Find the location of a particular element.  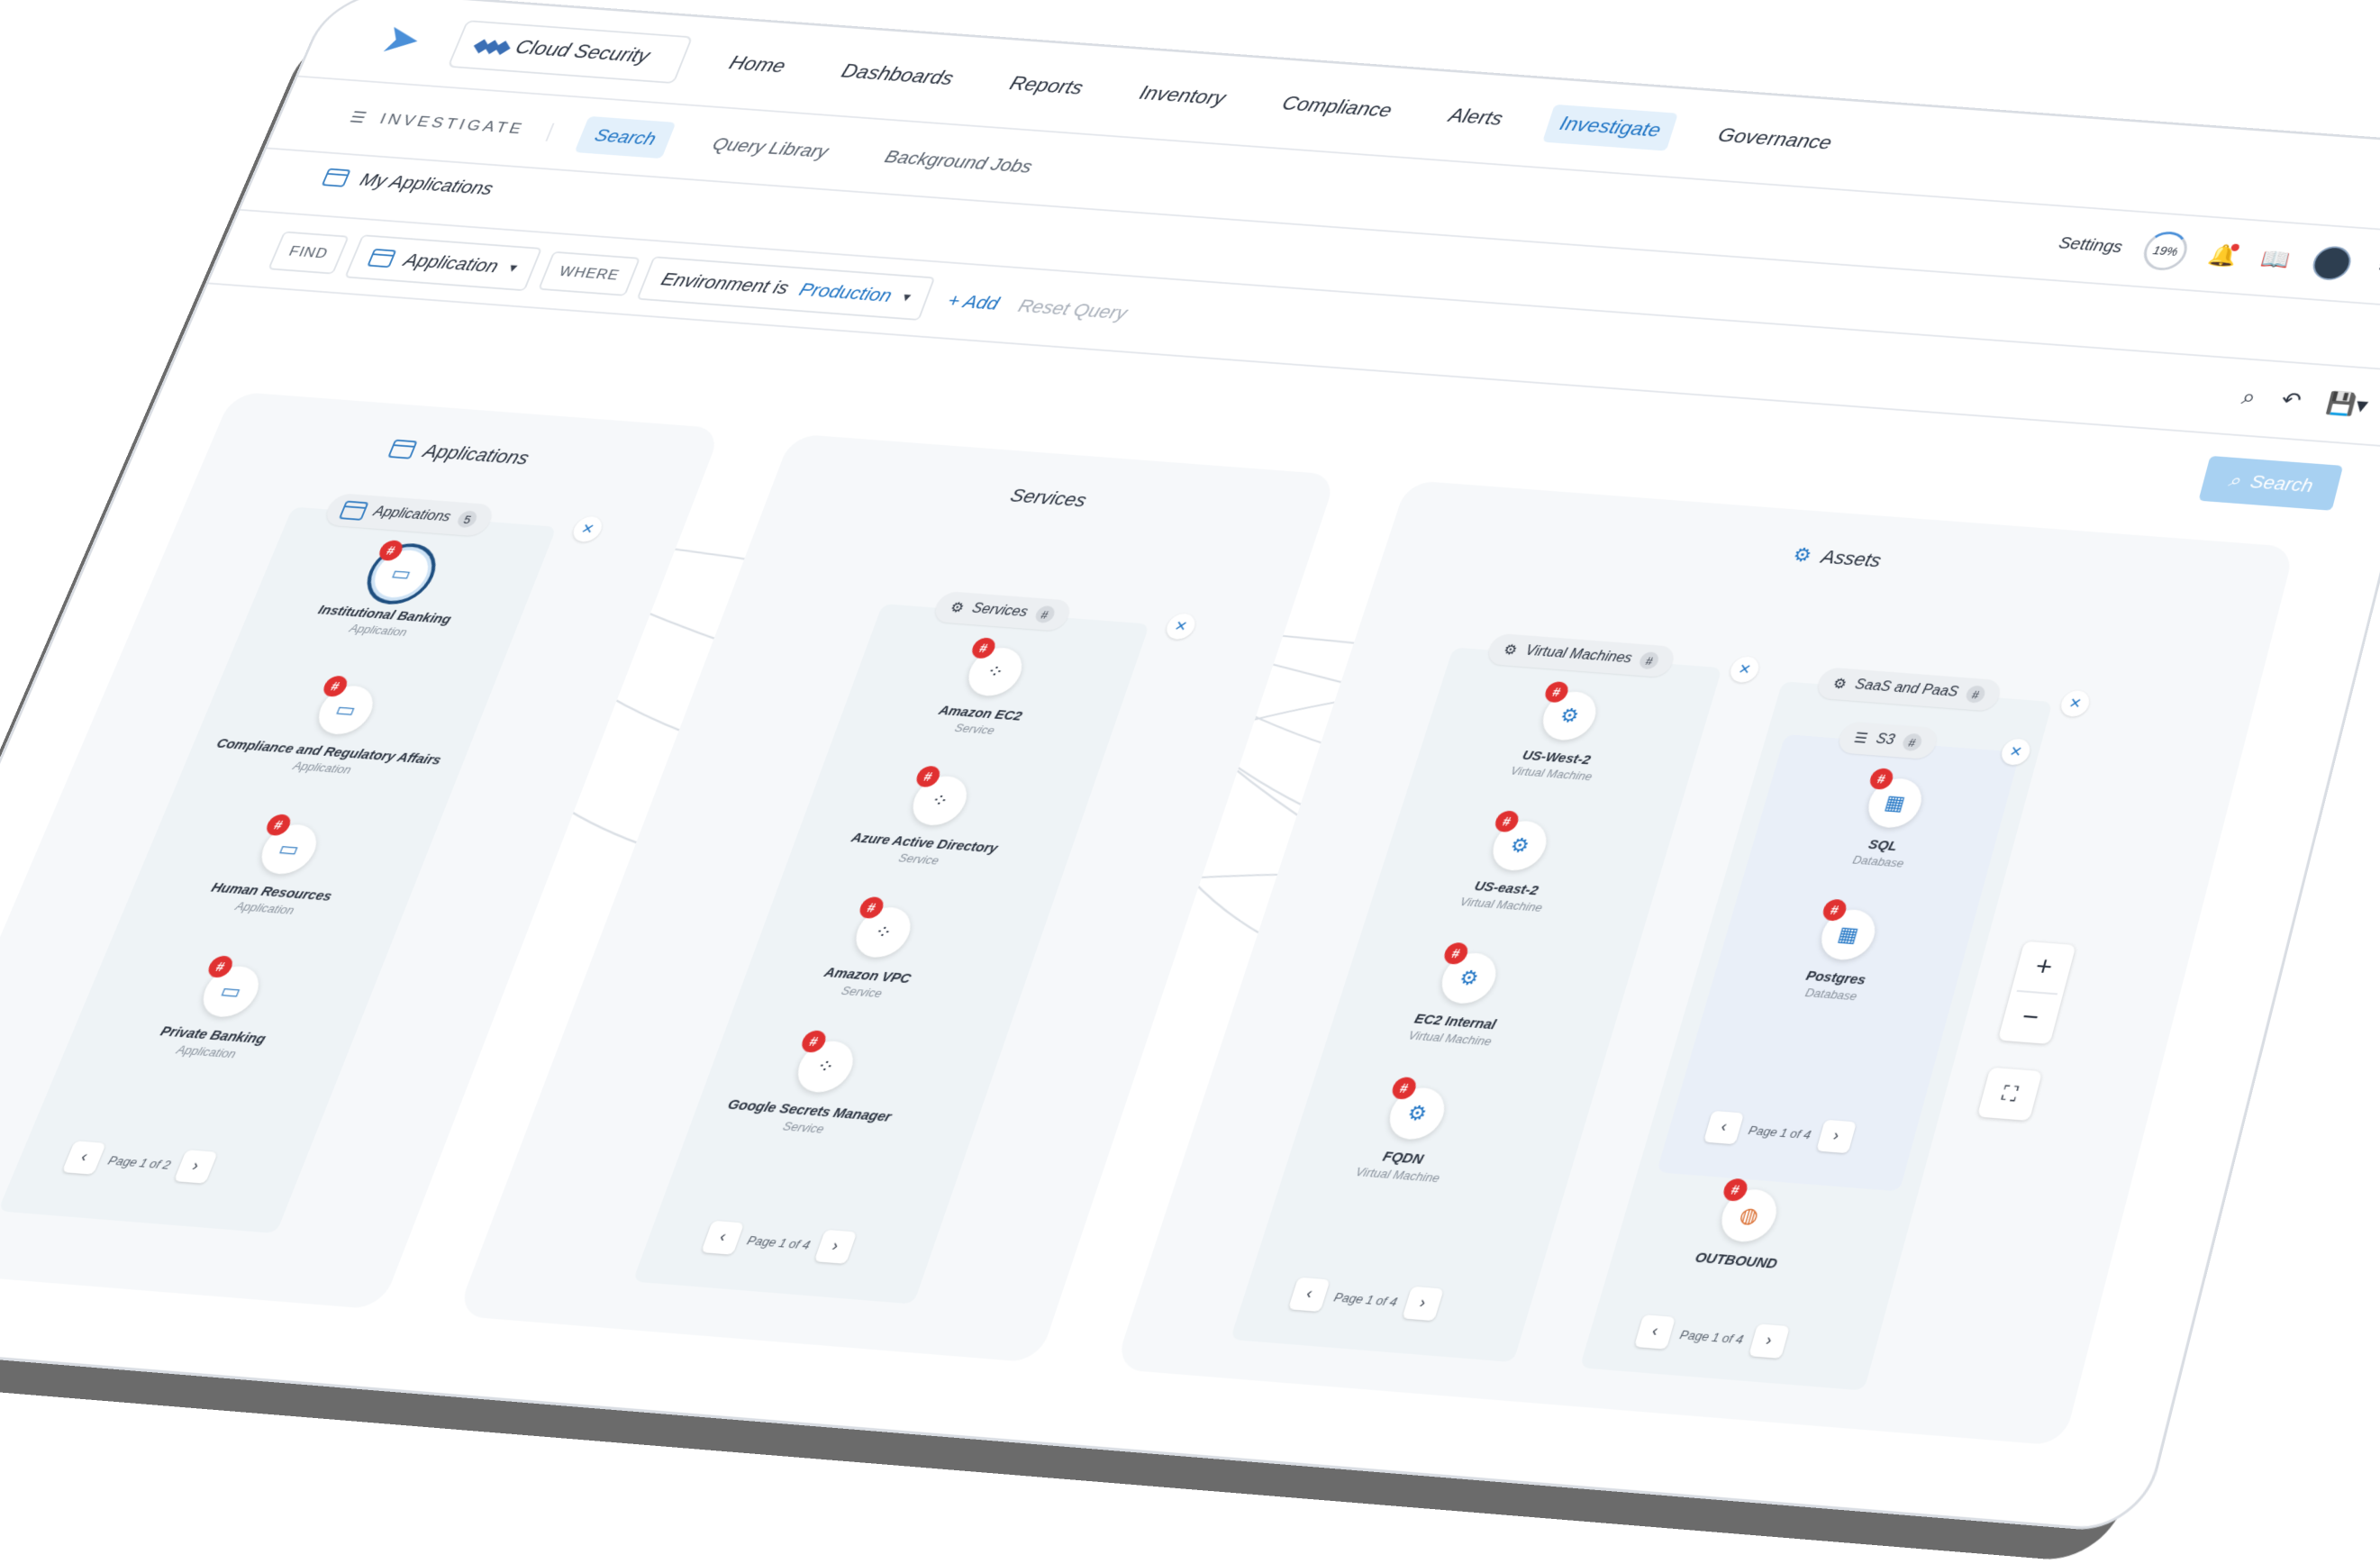

saas-group-label: SaaS and PaaS is located at coordinates (1907, 689).